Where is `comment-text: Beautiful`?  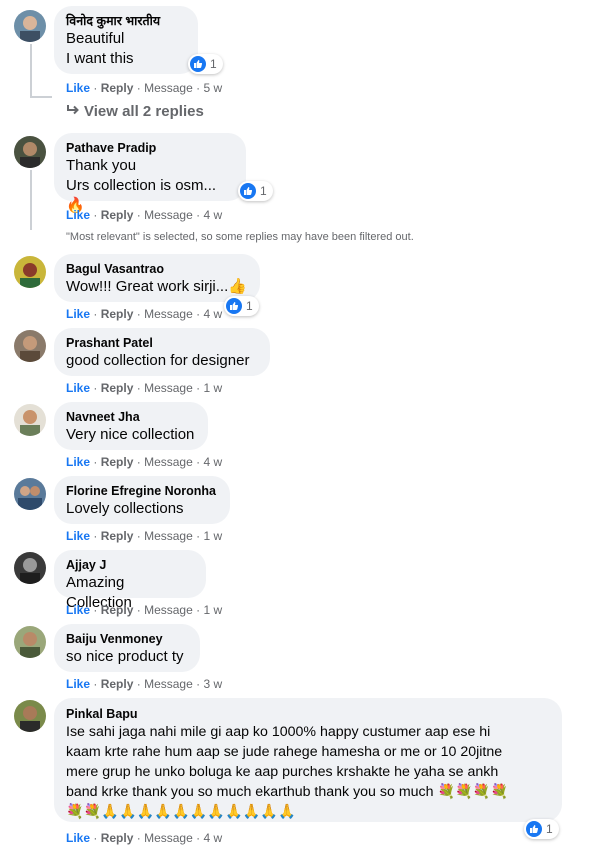 comment-text: Beautiful is located at coordinates (95, 38).